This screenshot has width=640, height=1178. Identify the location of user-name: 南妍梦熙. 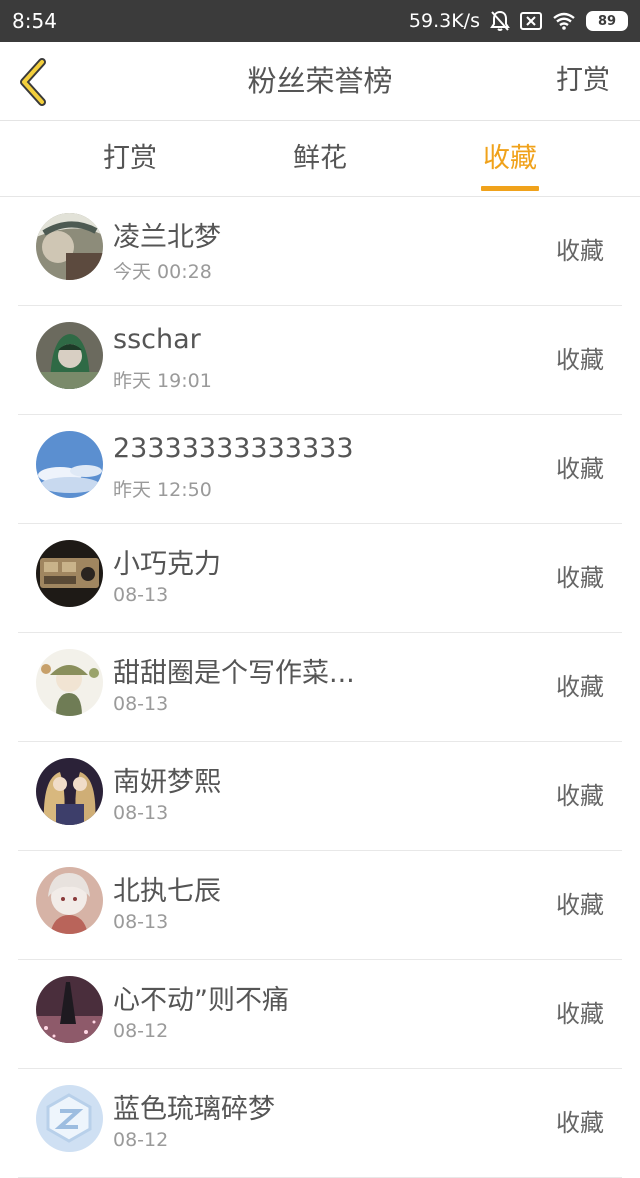
(167, 782).